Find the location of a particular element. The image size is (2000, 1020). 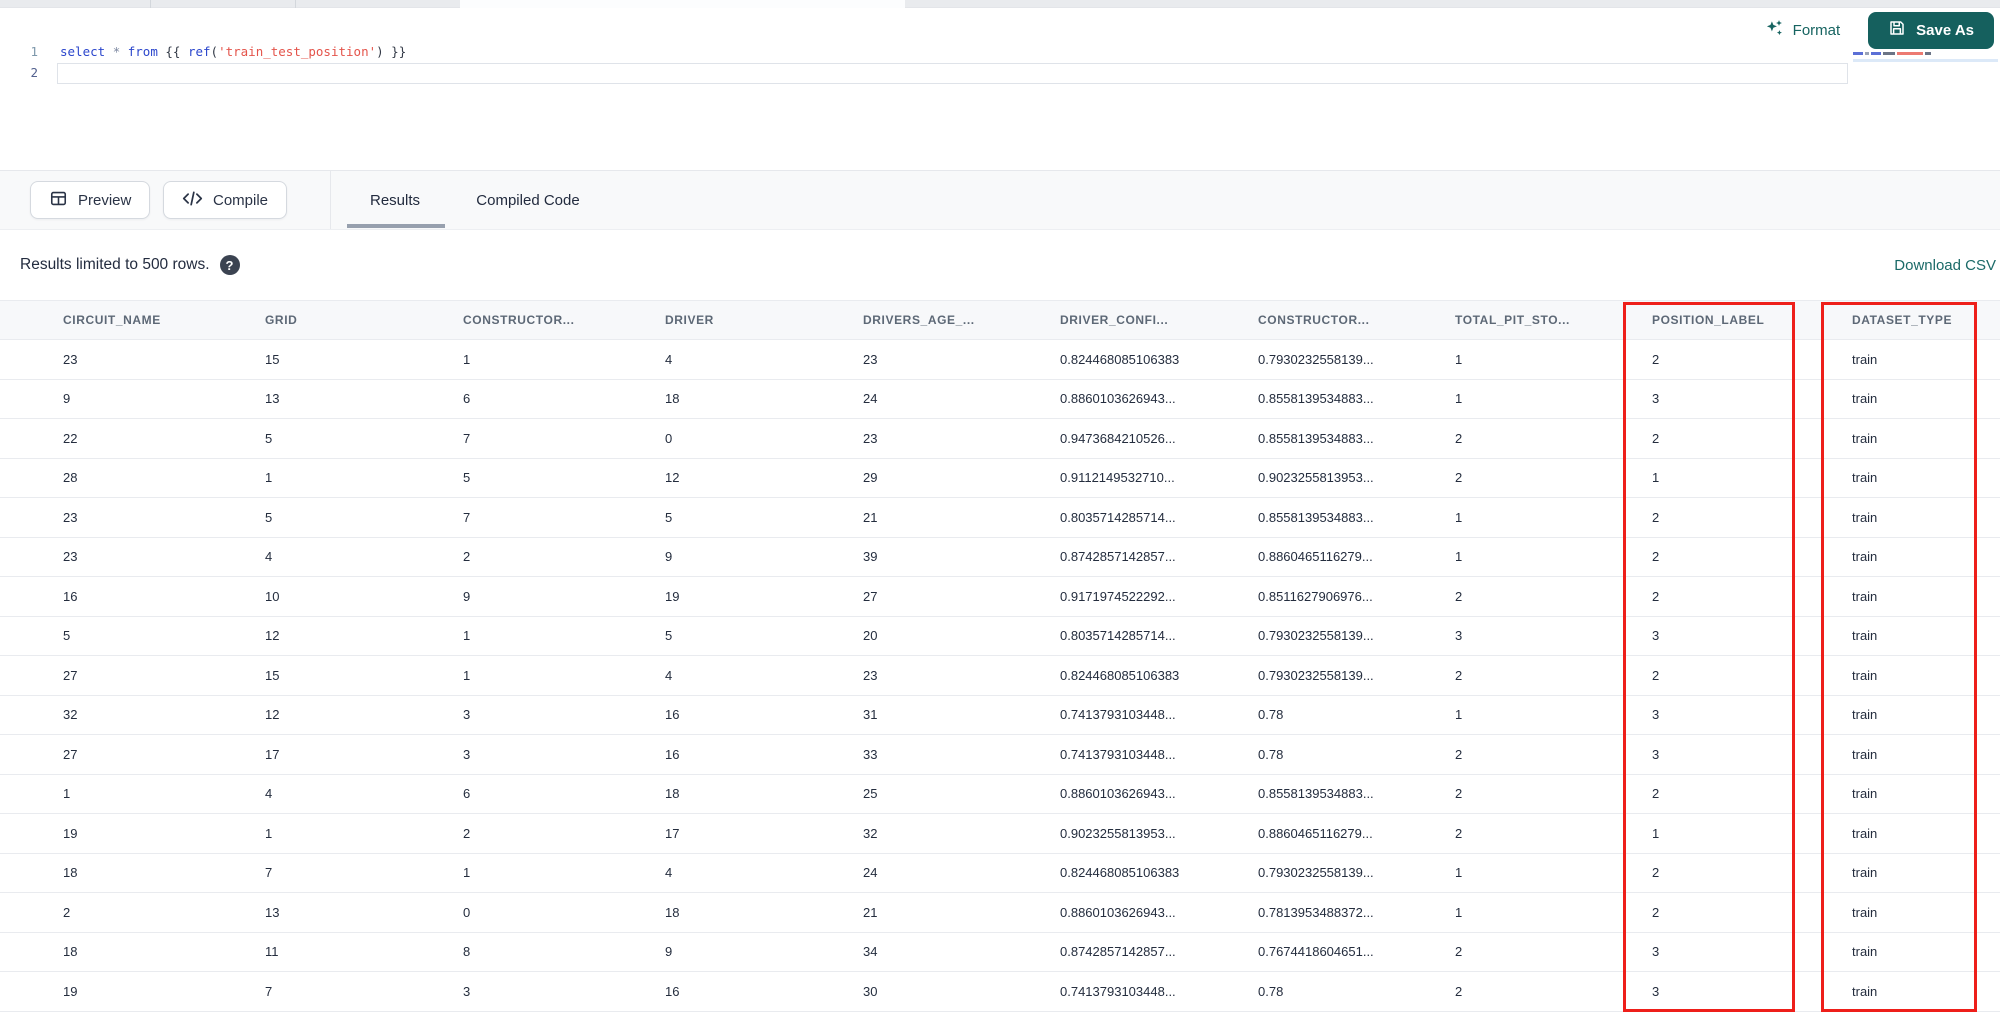

compile-button: Compile is located at coordinates (225, 200).